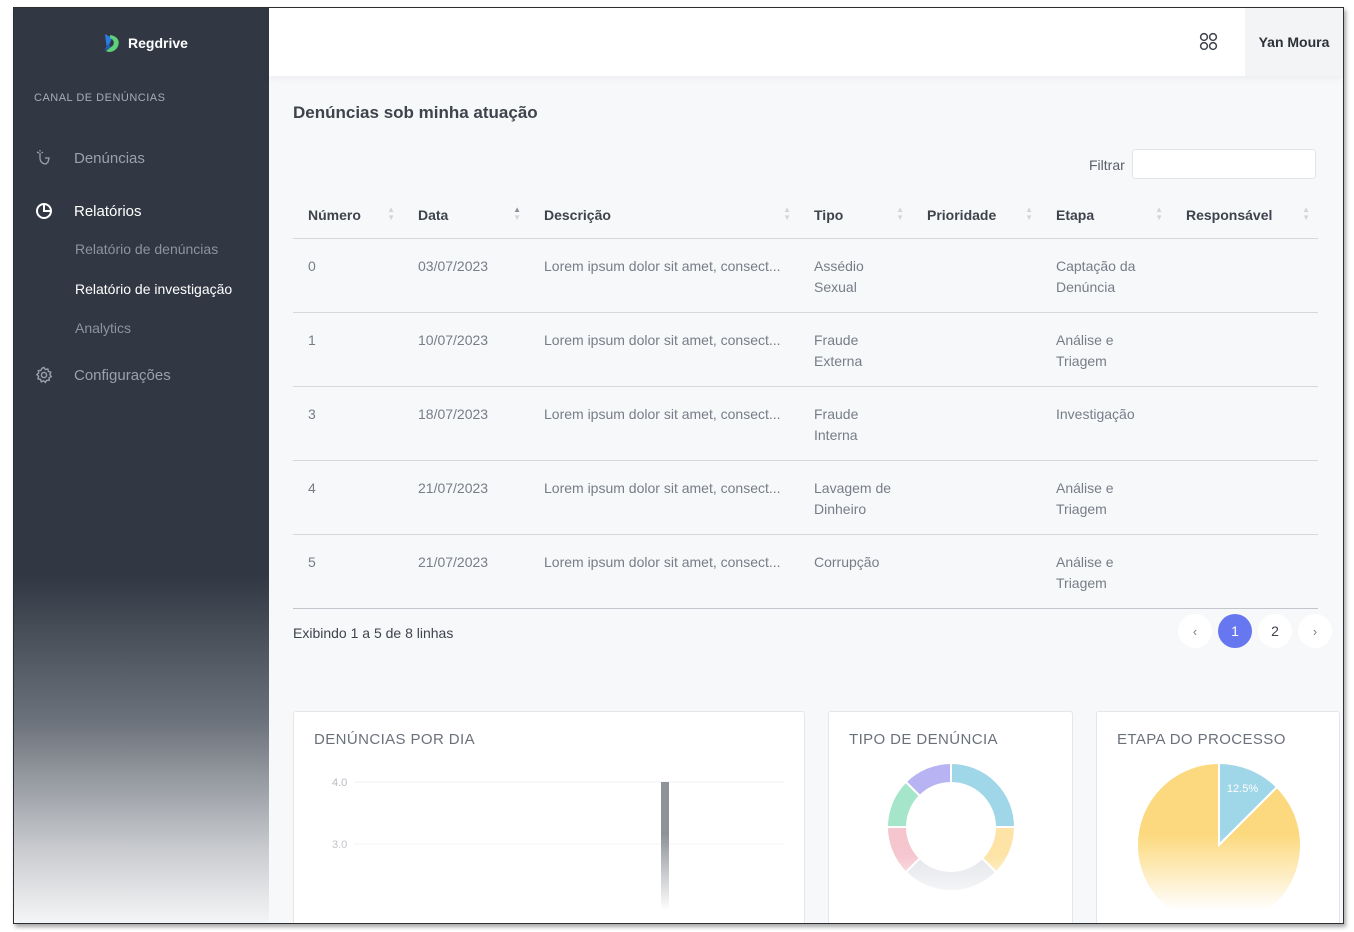 This screenshot has height=932, width=1354. Describe the element at coordinates (855, 275) in the screenshot. I see `cell-tipo: Assédio Sexual` at that location.